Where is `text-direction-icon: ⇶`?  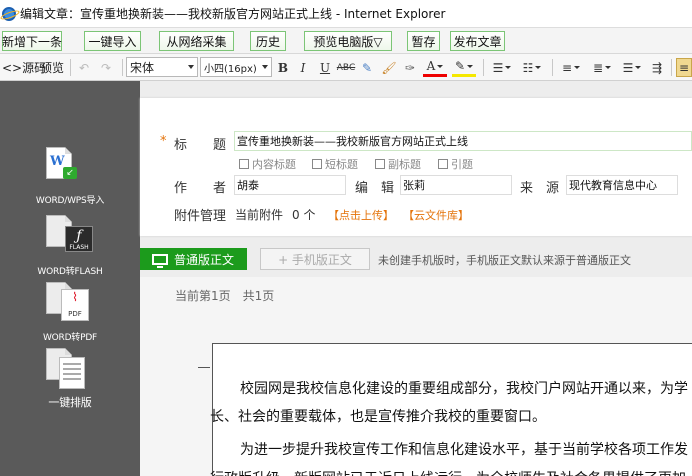 text-direction-icon: ⇶ is located at coordinates (657, 67).